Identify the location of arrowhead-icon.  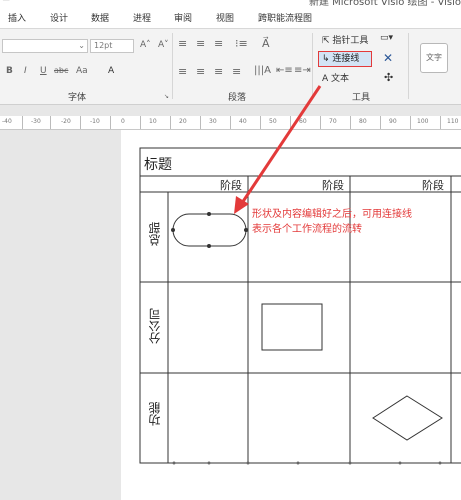
(241, 205).